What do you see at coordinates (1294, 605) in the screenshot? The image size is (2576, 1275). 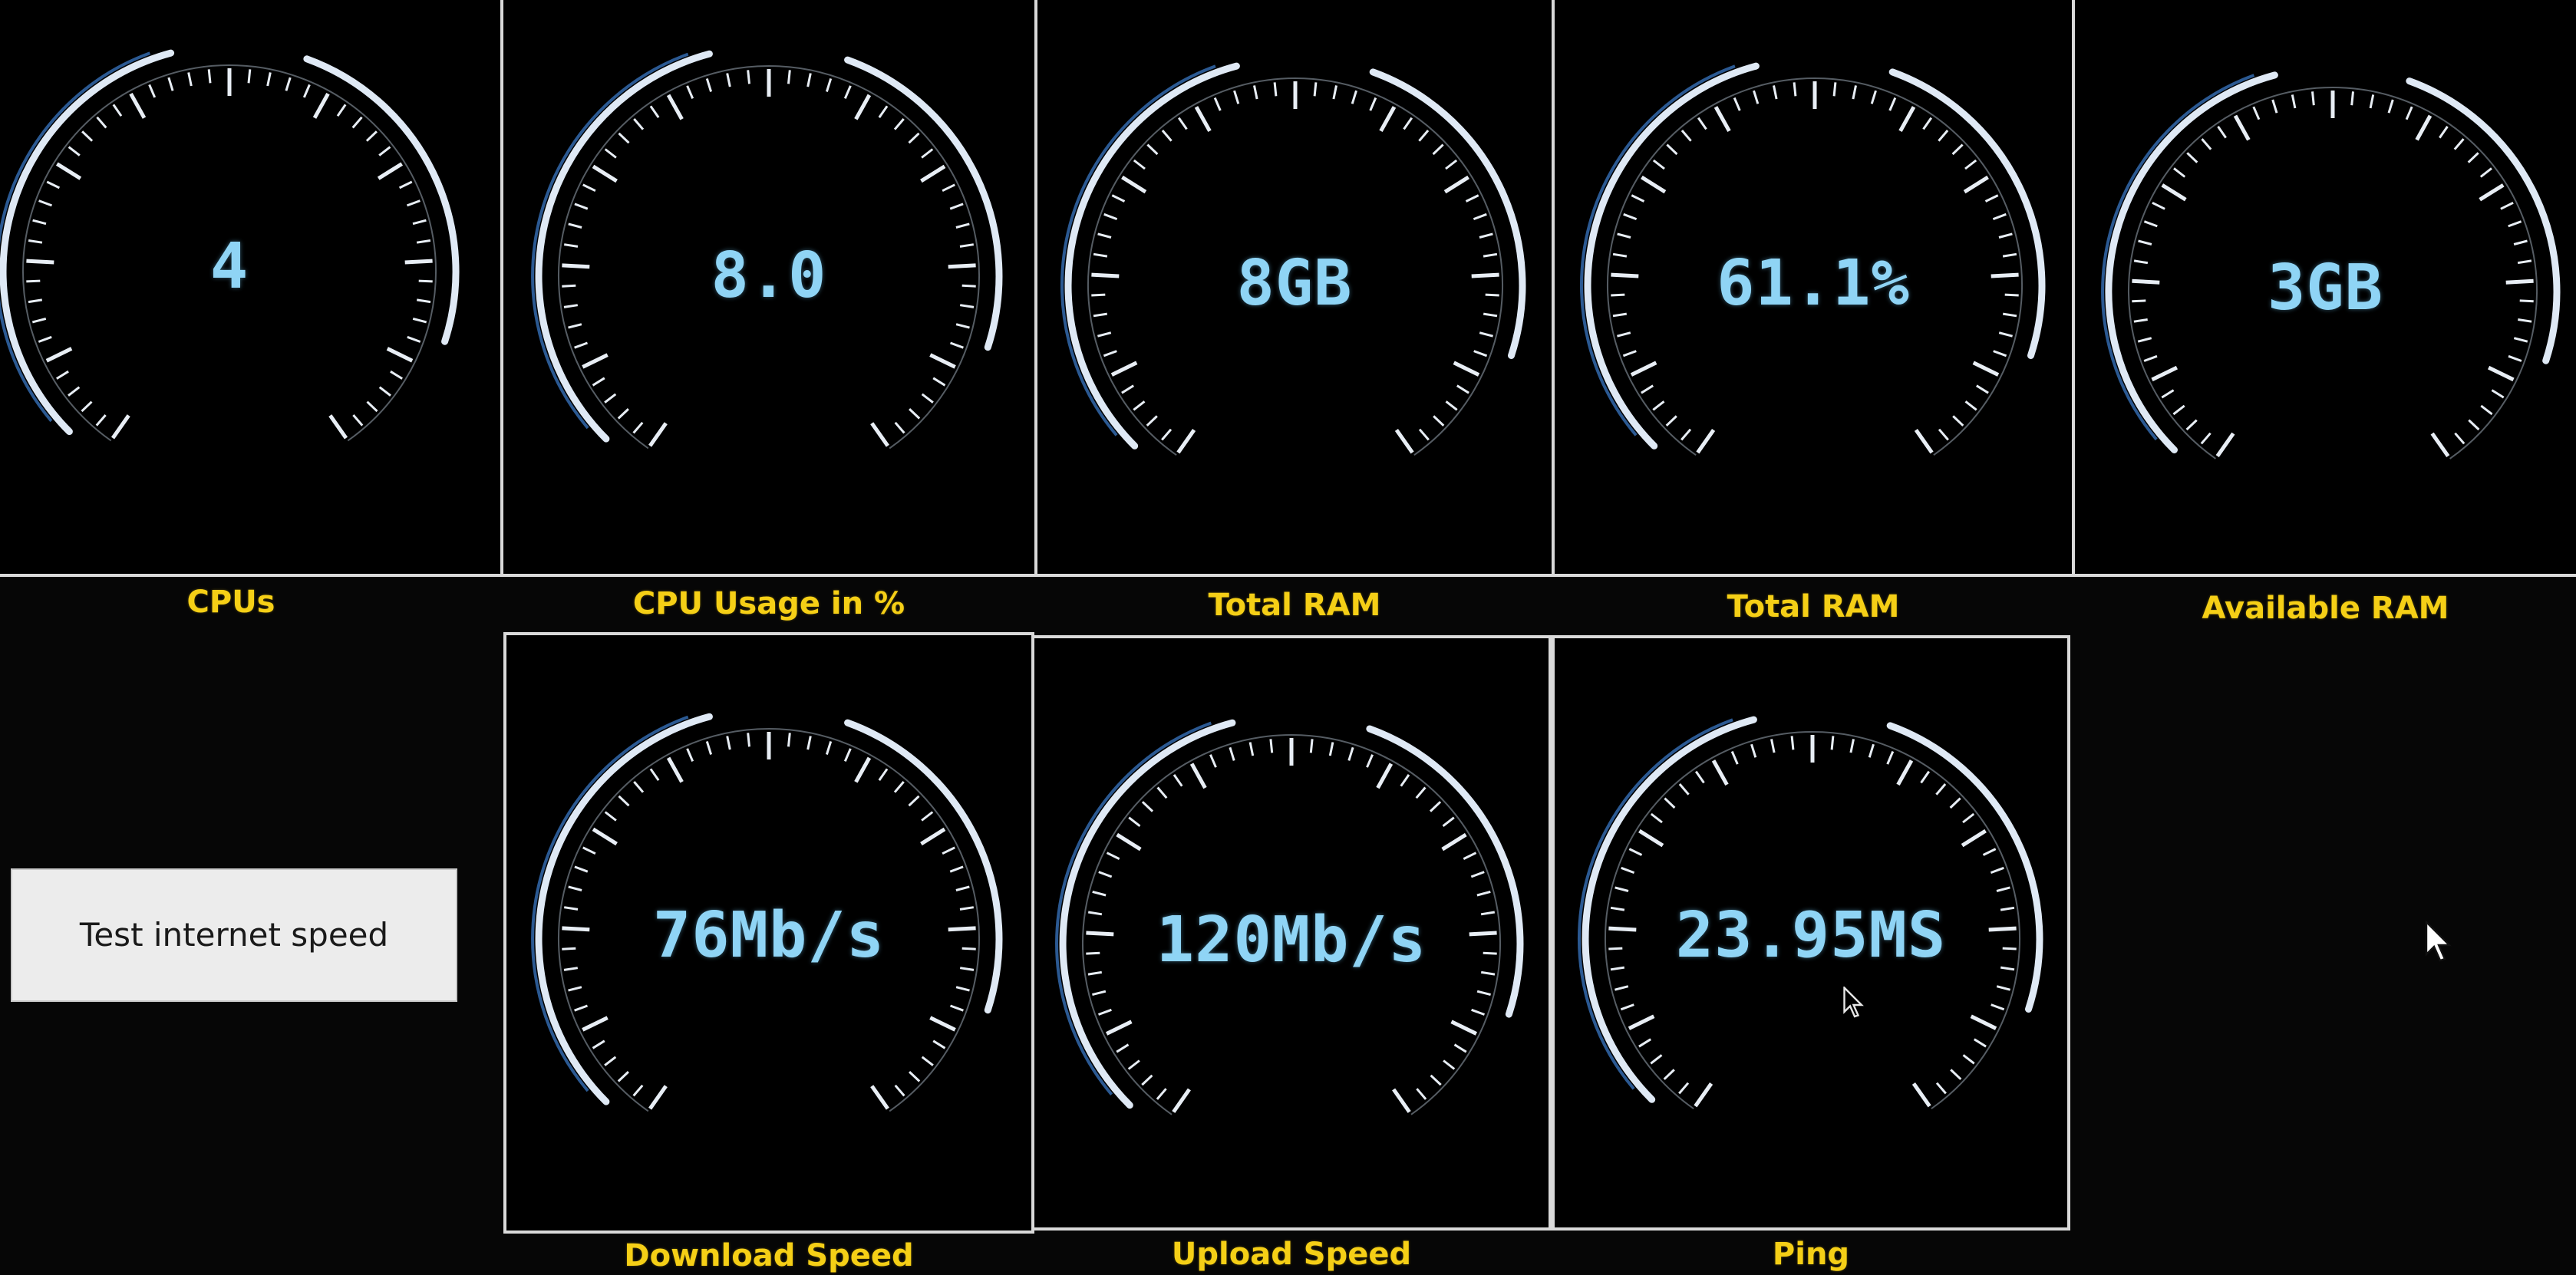 I see `total-ram-label: Total RAM` at bounding box center [1294, 605].